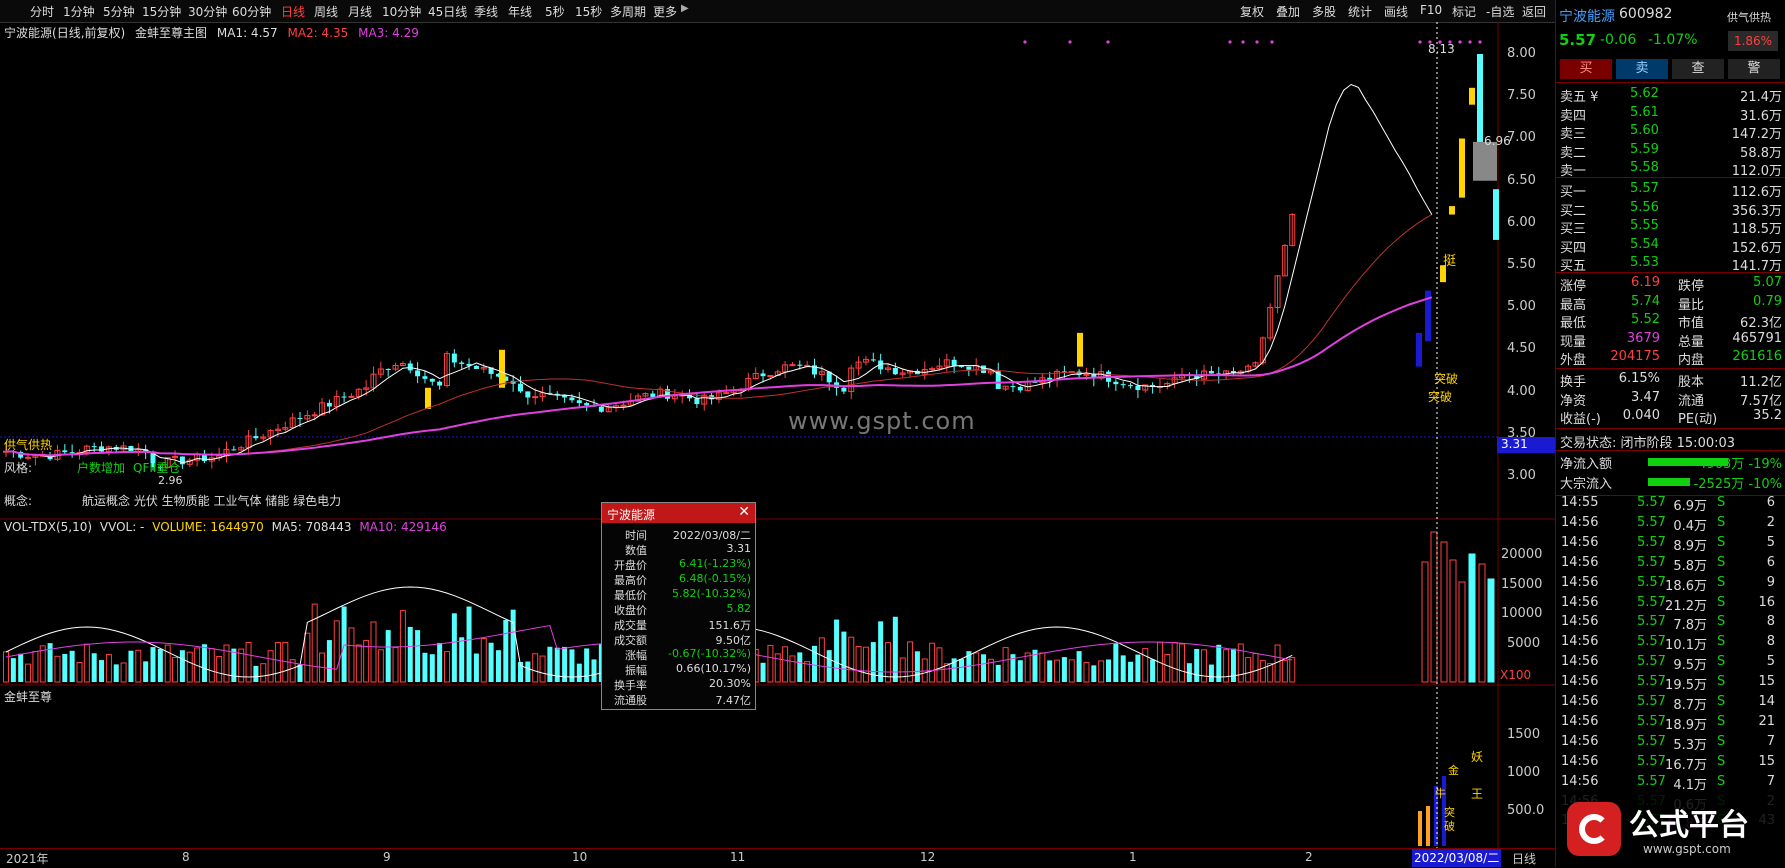 The height and width of the screenshot is (868, 1785). I want to click on tick-volume: 19.5万, so click(1686, 686).